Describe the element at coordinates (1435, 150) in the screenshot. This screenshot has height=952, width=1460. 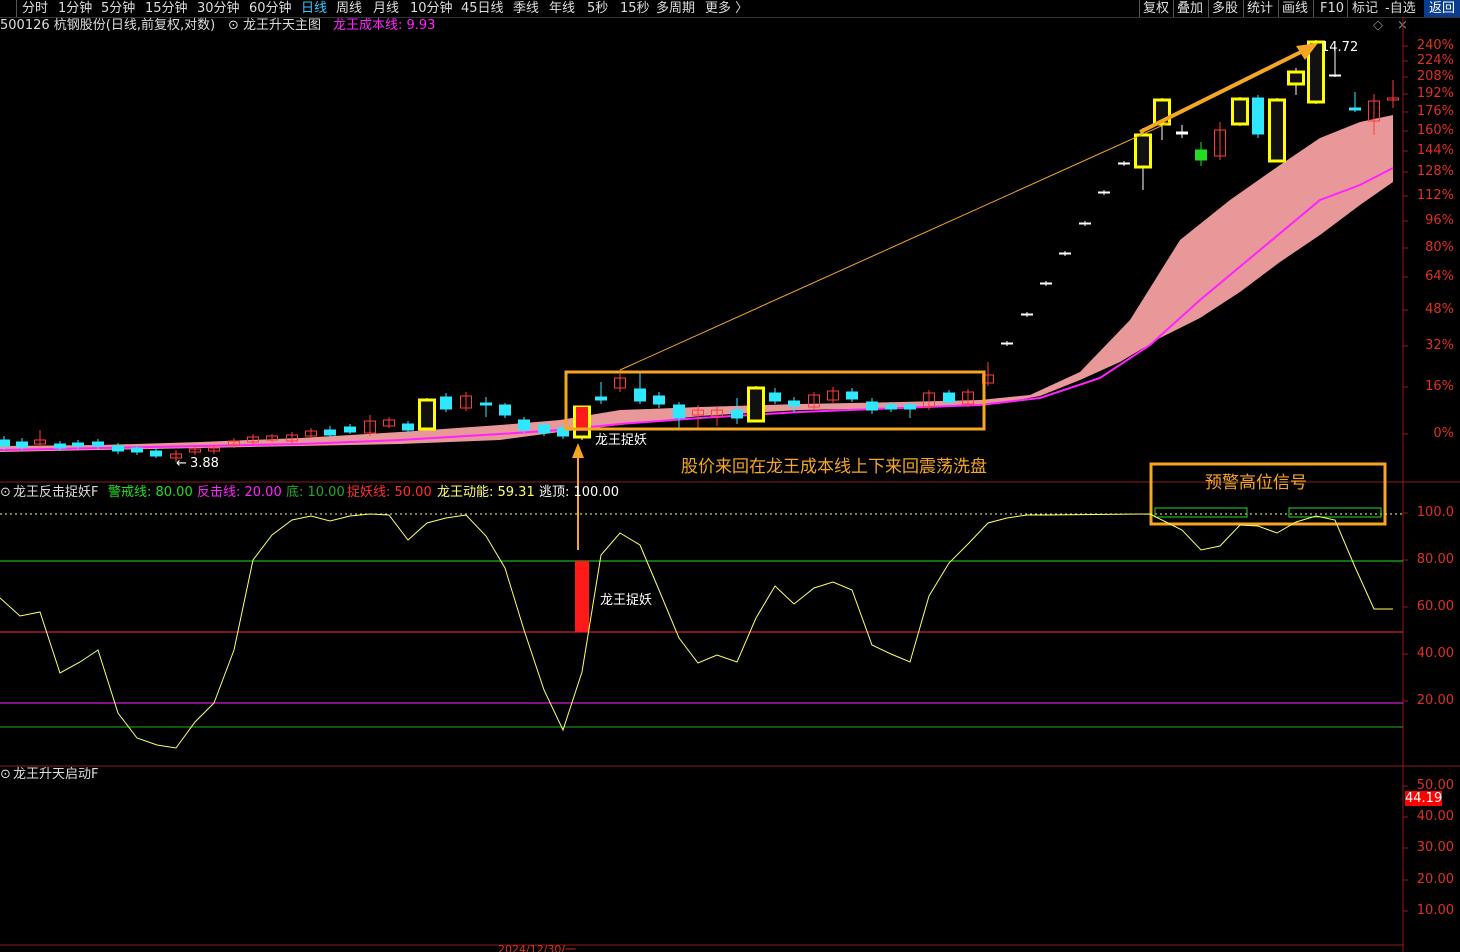
I see `price-tick-label: 144%` at that location.